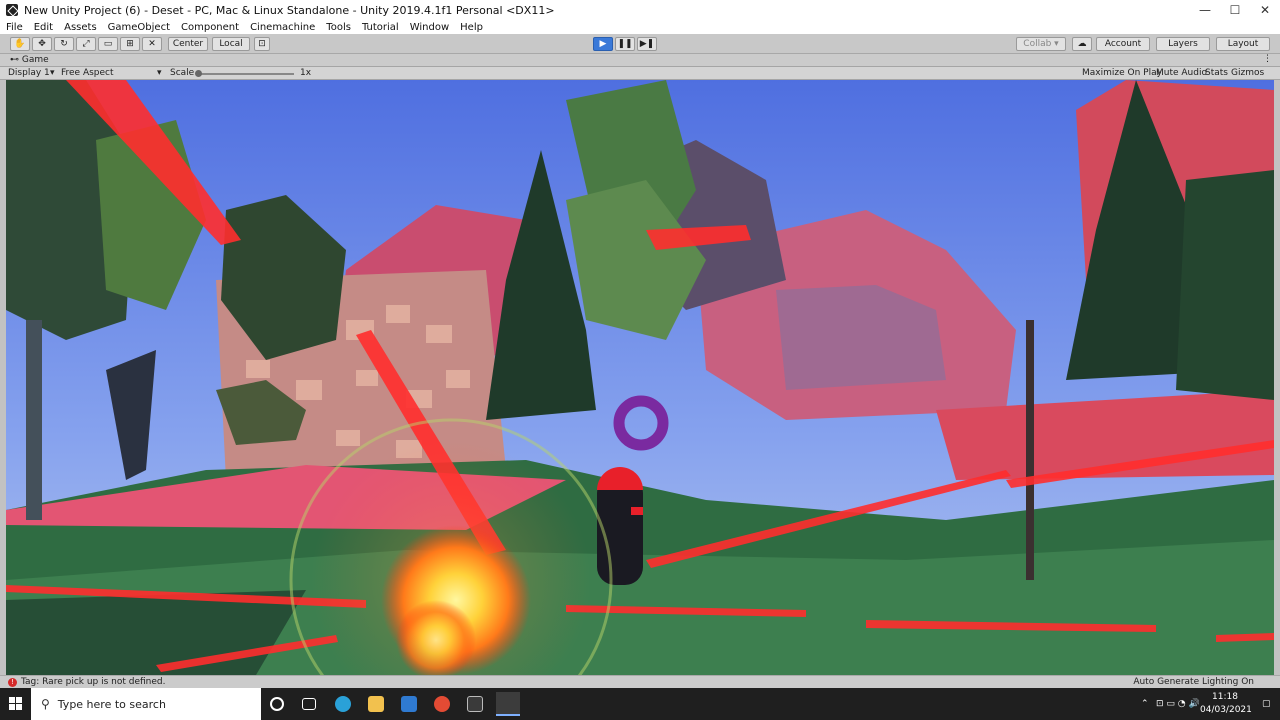  Describe the element at coordinates (1265, 10) in the screenshot. I see `close-button: ✕` at that location.